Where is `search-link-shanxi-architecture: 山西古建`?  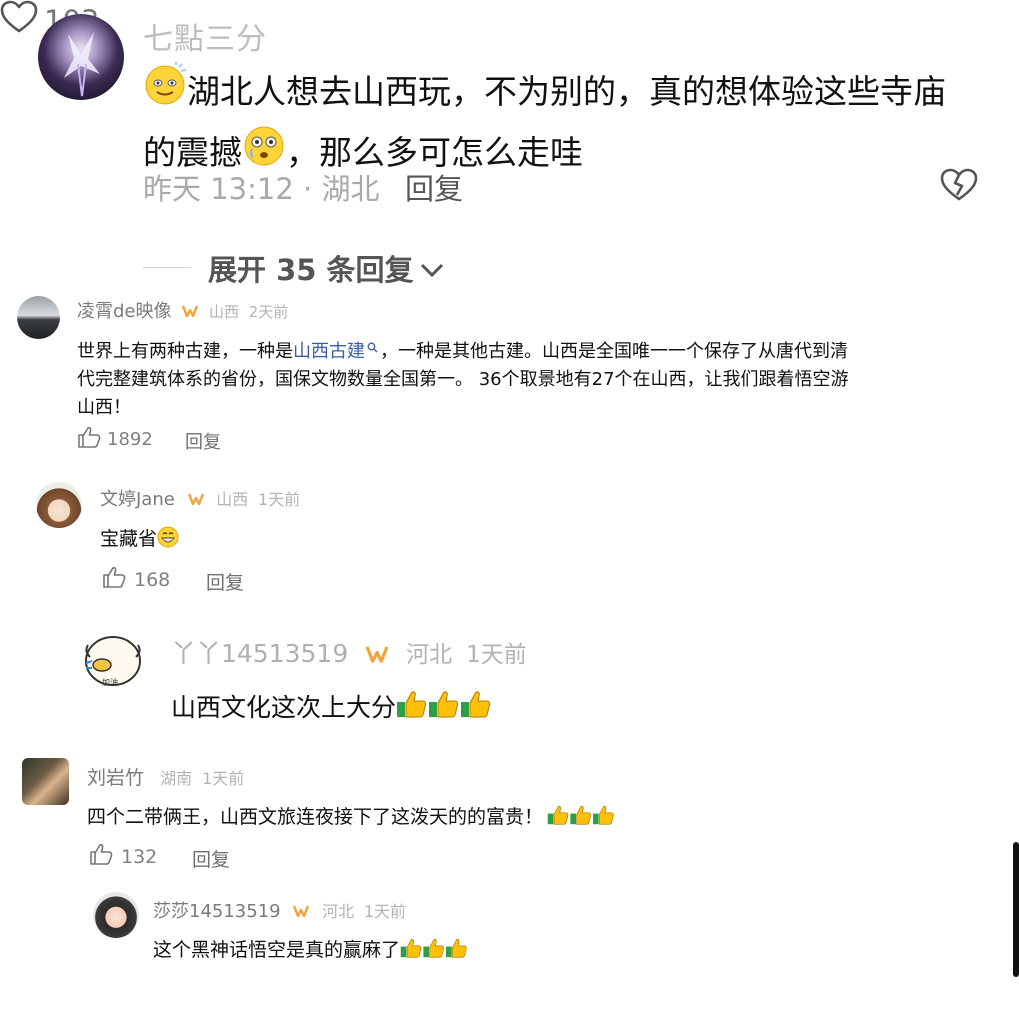 search-link-shanxi-architecture: 山西古建 is located at coordinates (329, 351).